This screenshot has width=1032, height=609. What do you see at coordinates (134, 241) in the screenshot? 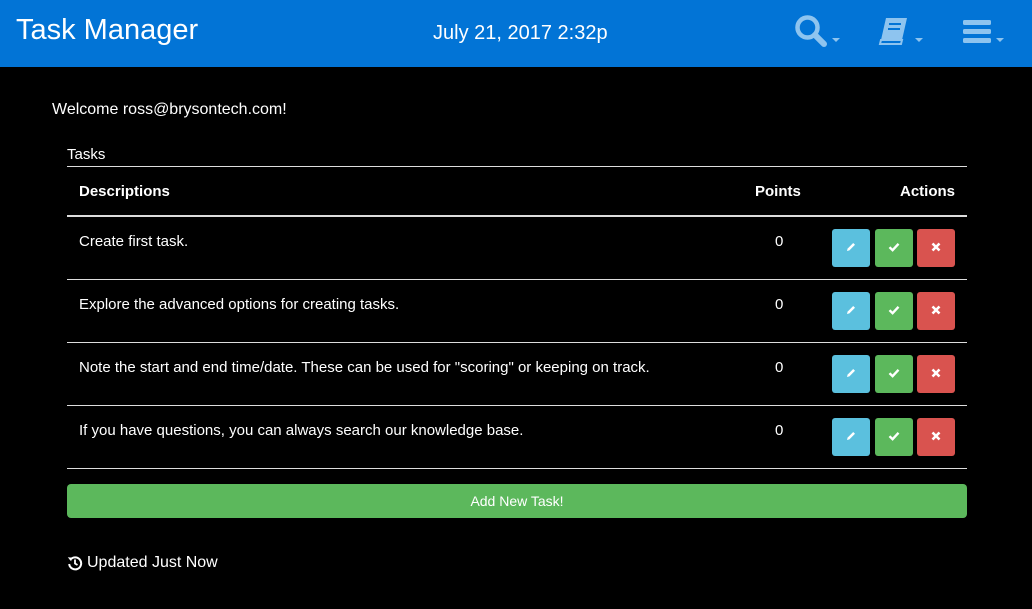
I see `task-description: Create first task.` at bounding box center [134, 241].